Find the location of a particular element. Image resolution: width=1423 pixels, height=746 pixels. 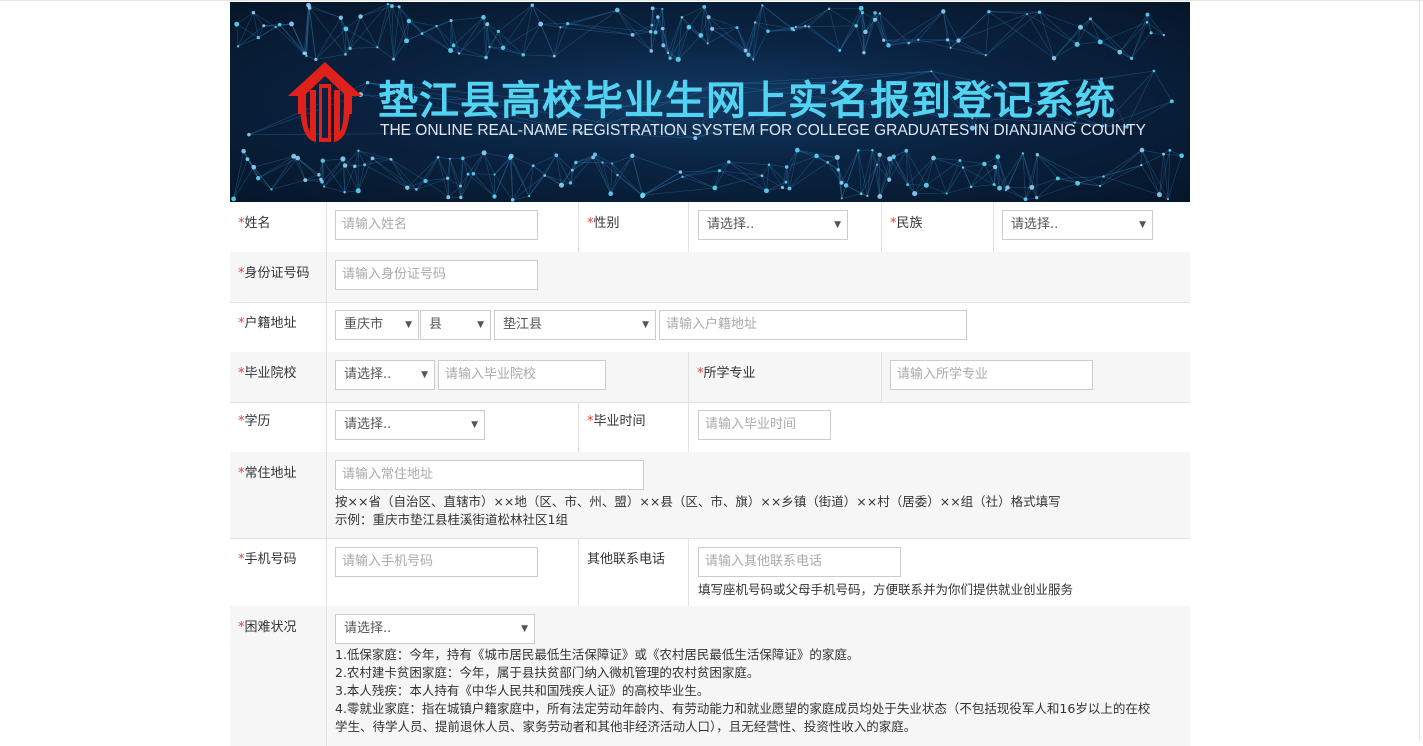

hardship-select: 请选择..▼ is located at coordinates (435, 629).